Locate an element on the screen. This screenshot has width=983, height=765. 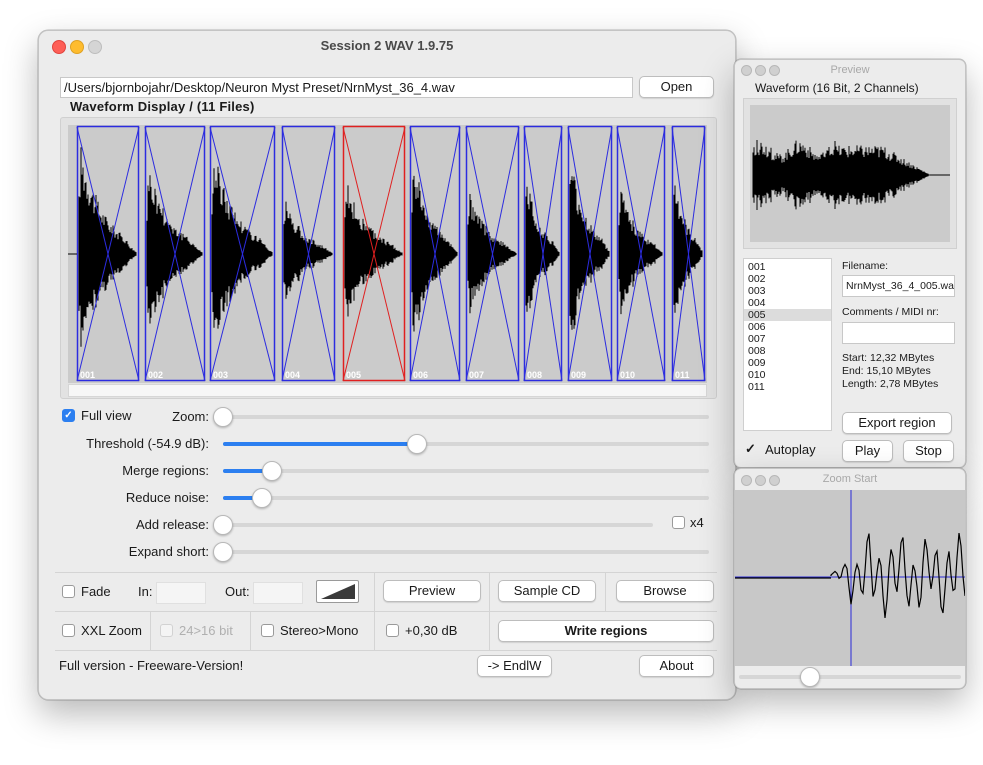
waveform-region-label: 011 is located at coordinates (682, 375).